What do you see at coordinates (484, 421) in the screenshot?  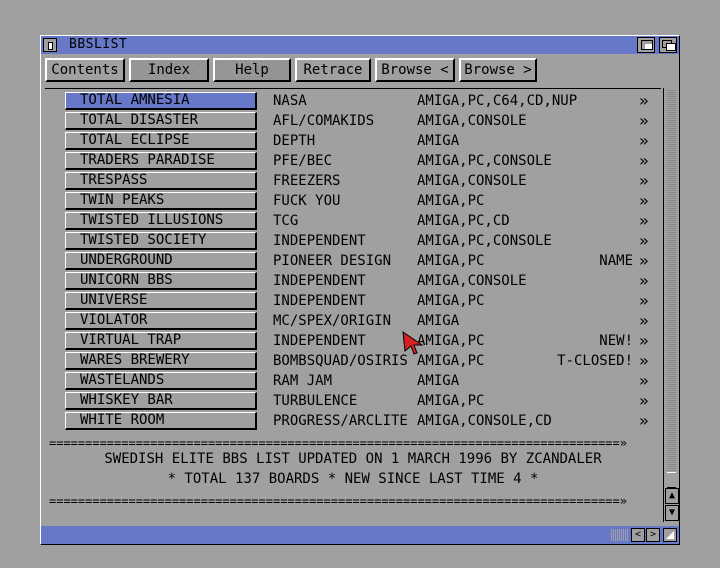 I see `bbs-systems: AMIGA,CONSOLE,CD` at bounding box center [484, 421].